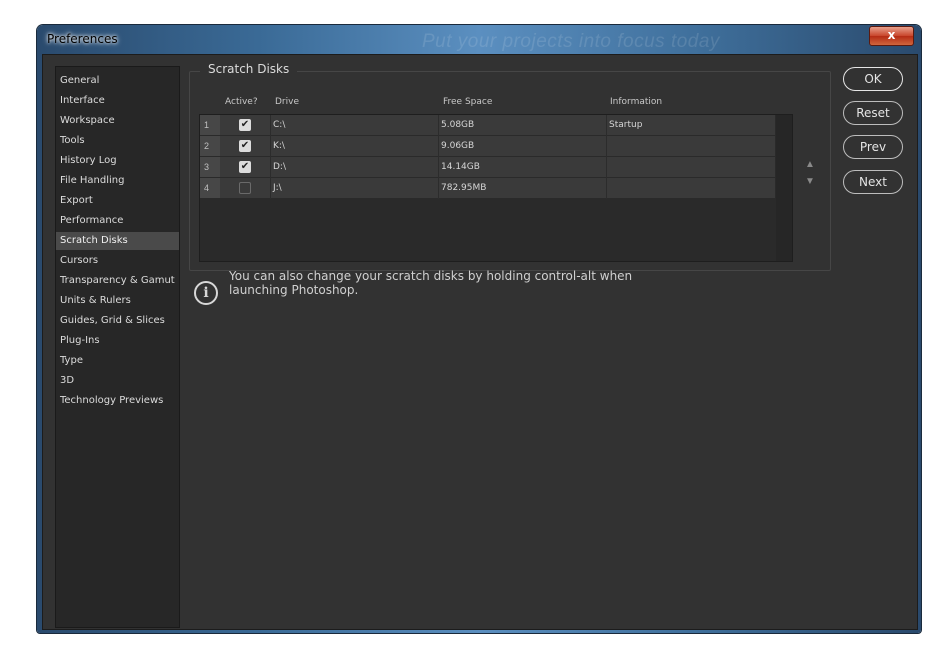 This screenshot has height=666, width=951. I want to click on table-row: 2 ✔ K:\ 9.06GB, so click(487, 146).